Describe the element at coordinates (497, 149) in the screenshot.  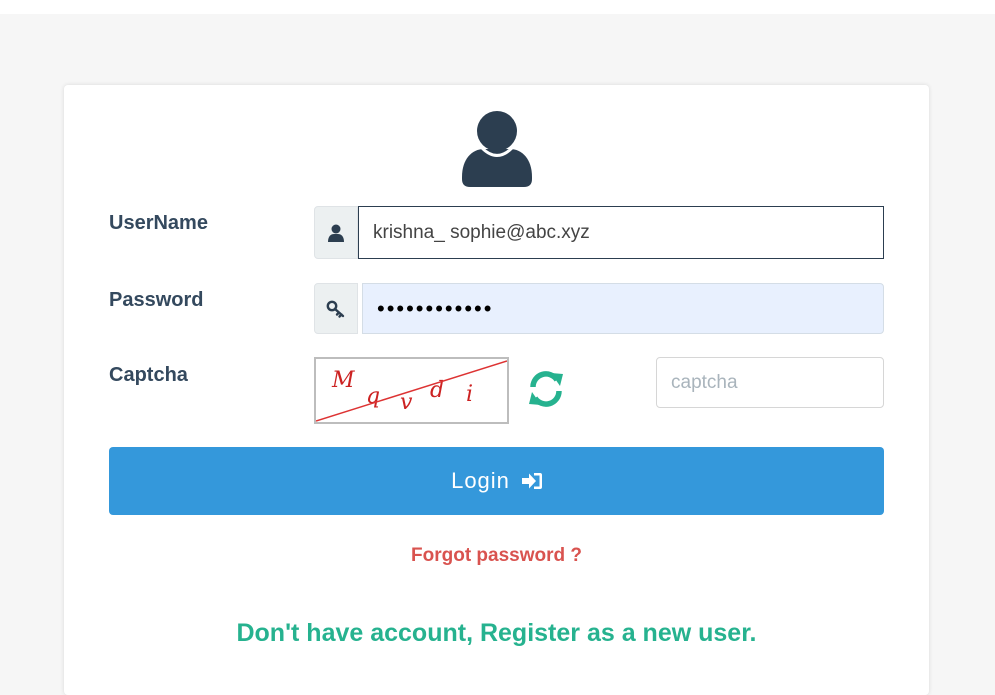
I see `avatar-user-icon` at that location.